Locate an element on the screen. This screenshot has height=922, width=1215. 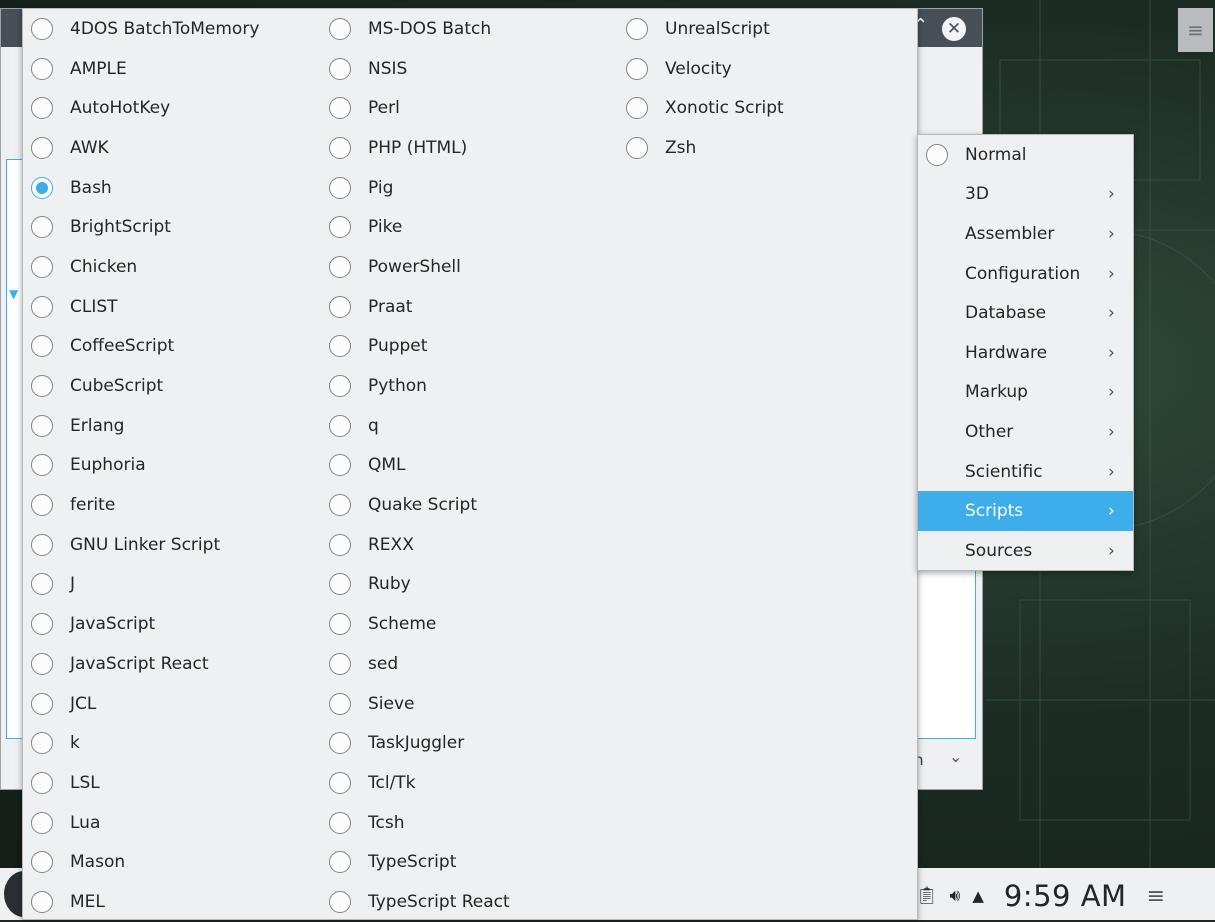
menu-item-mel: MEL is located at coordinates (145, 902).